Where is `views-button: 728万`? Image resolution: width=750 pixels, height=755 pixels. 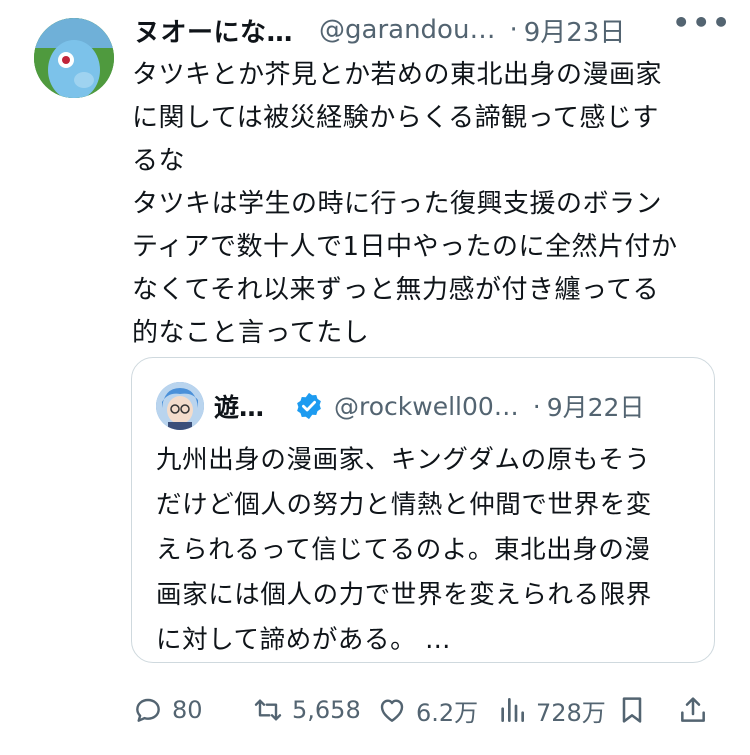 views-button: 728万 is located at coordinates (551, 710).